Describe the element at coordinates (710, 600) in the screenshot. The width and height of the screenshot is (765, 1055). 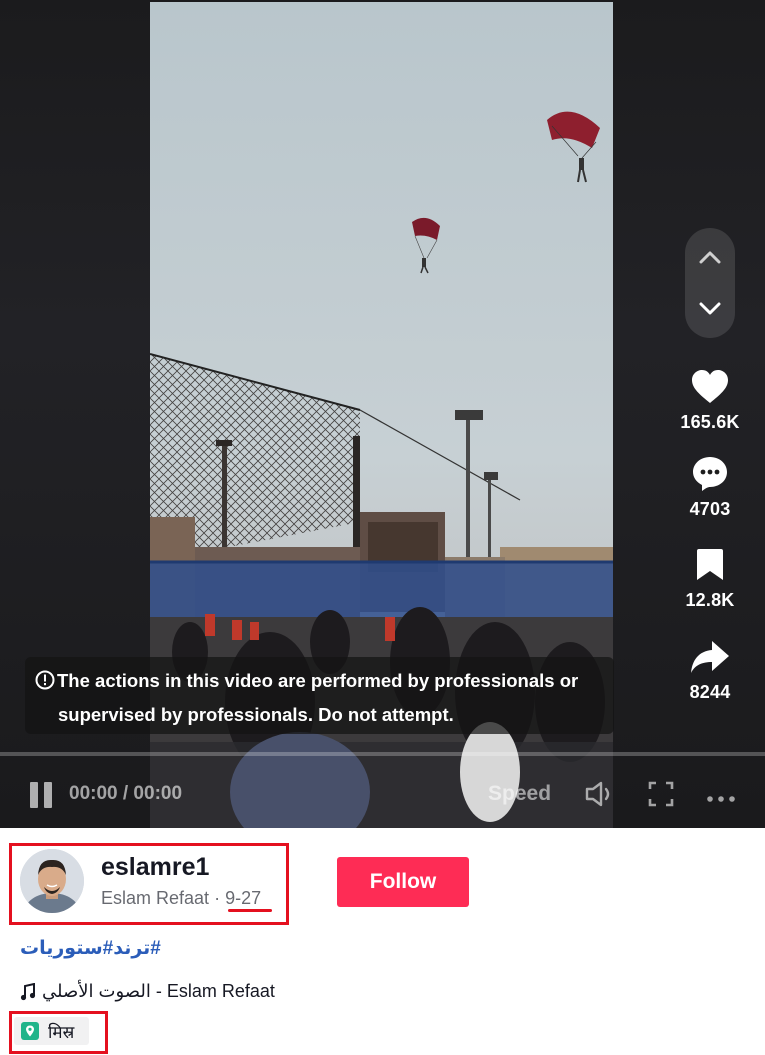
I see `save-count: 12.8K` at that location.